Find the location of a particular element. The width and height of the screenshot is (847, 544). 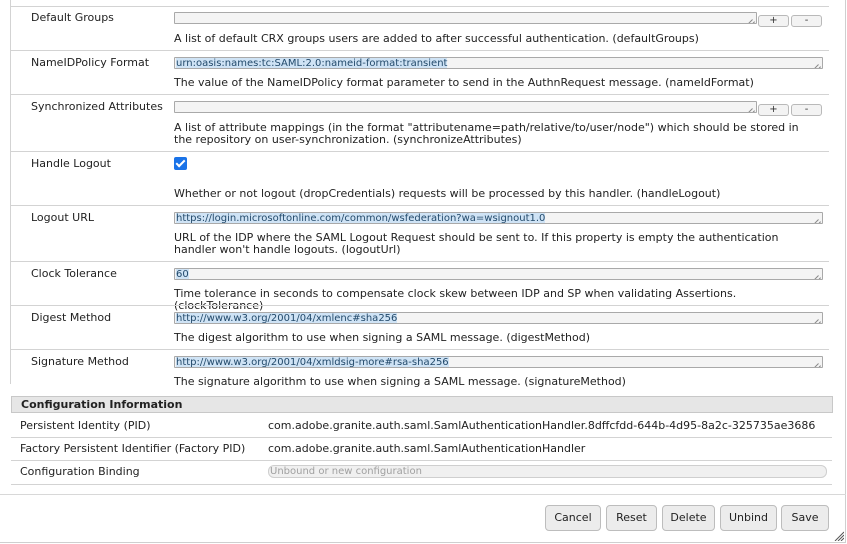

remove-default-group-button: - is located at coordinates (806, 21).